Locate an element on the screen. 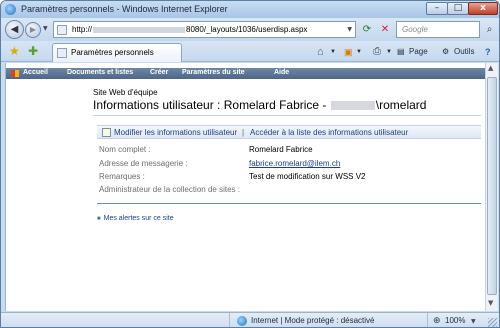 The width and height of the screenshot is (500, 328). properties-divider is located at coordinates (289, 203).